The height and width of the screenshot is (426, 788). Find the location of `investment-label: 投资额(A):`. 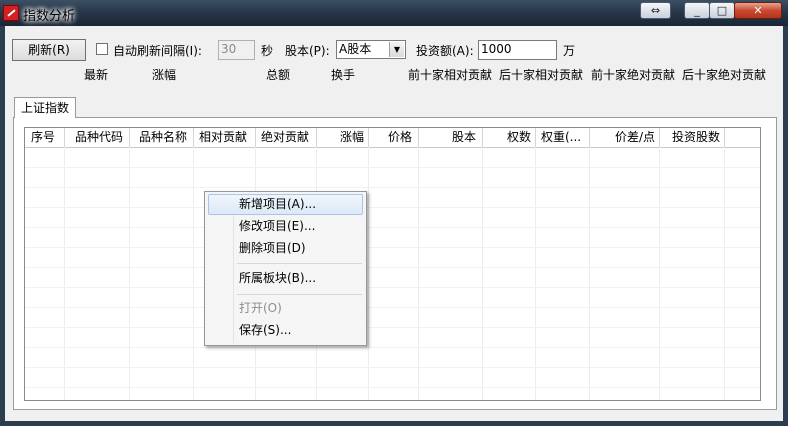

investment-label: 投资额(A): is located at coordinates (445, 51).